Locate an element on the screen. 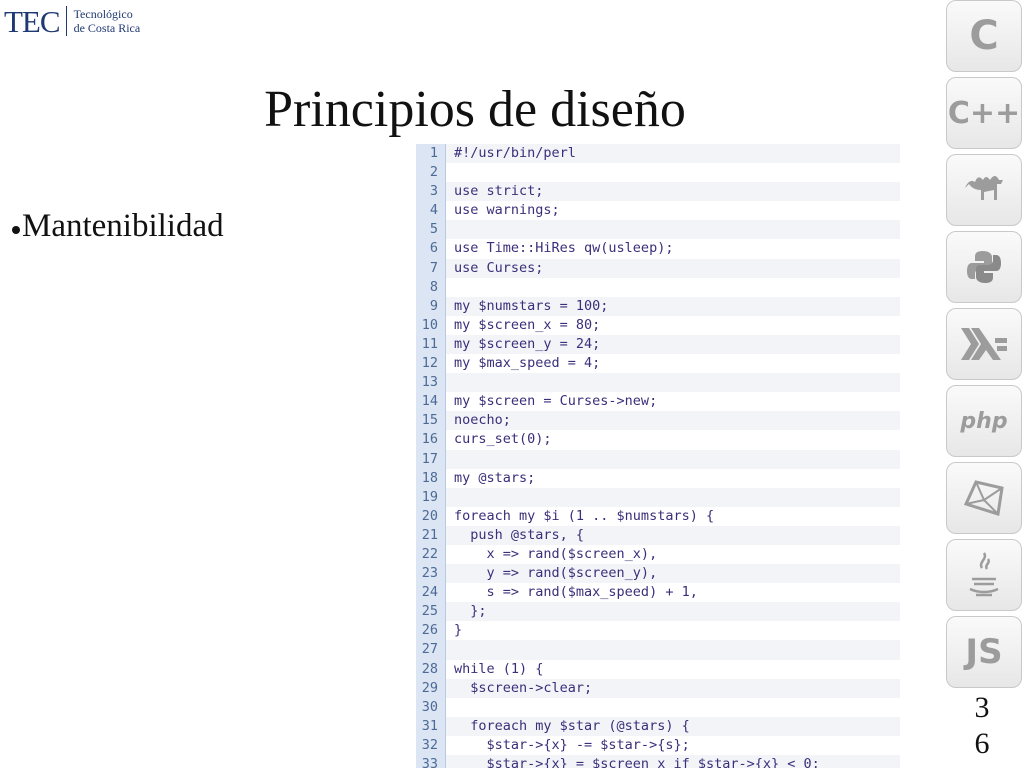 Image resolution: width=1024 pixels, height=768 pixels. c-language-label: C is located at coordinates (984, 36).